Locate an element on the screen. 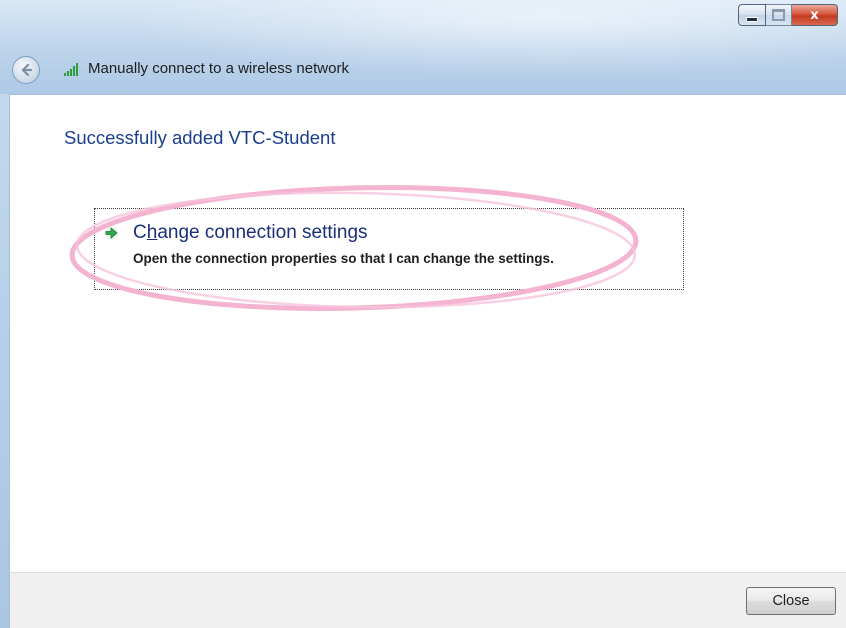 This screenshot has height=628, width=846. back-arrow-icon is located at coordinates (27, 70).